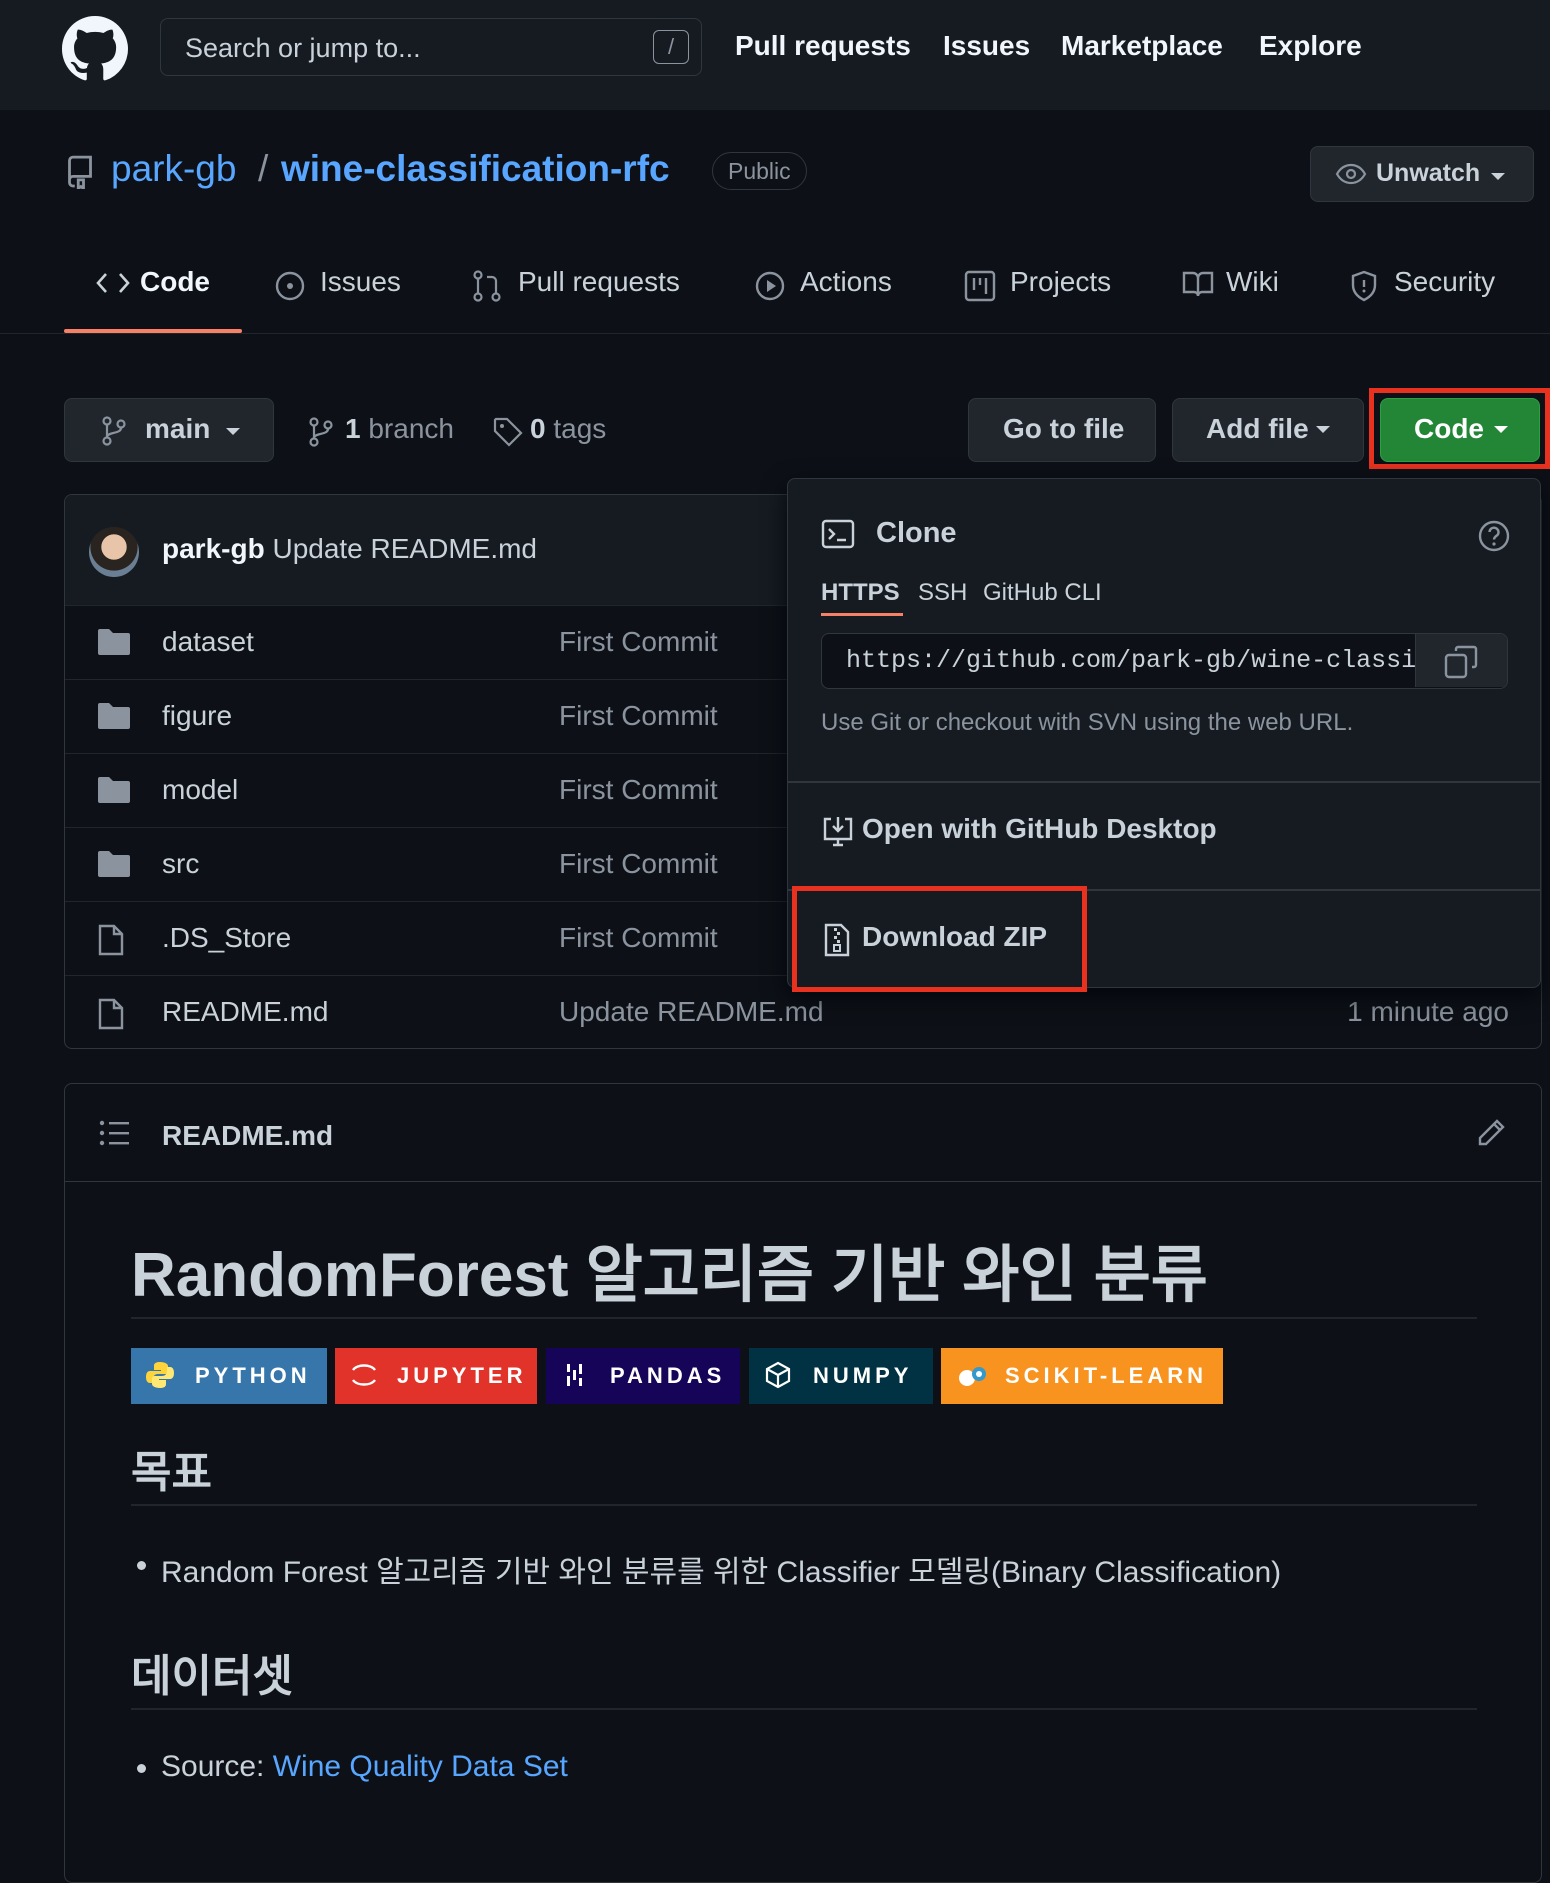 This screenshot has height=1883, width=1550. What do you see at coordinates (538, 428) in the screenshot?
I see `tag-count: 0` at bounding box center [538, 428].